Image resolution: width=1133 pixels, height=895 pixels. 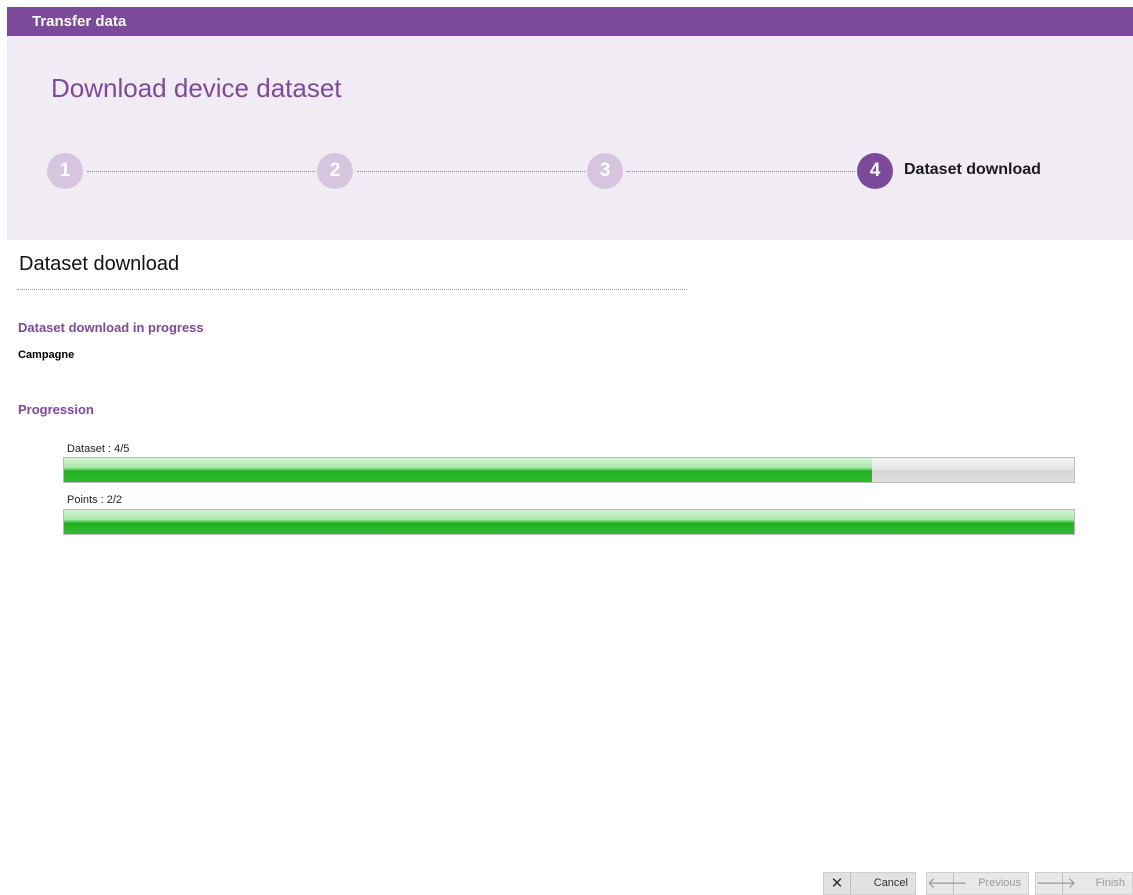 What do you see at coordinates (999, 883) in the screenshot?
I see `previous-button-label: Previous` at bounding box center [999, 883].